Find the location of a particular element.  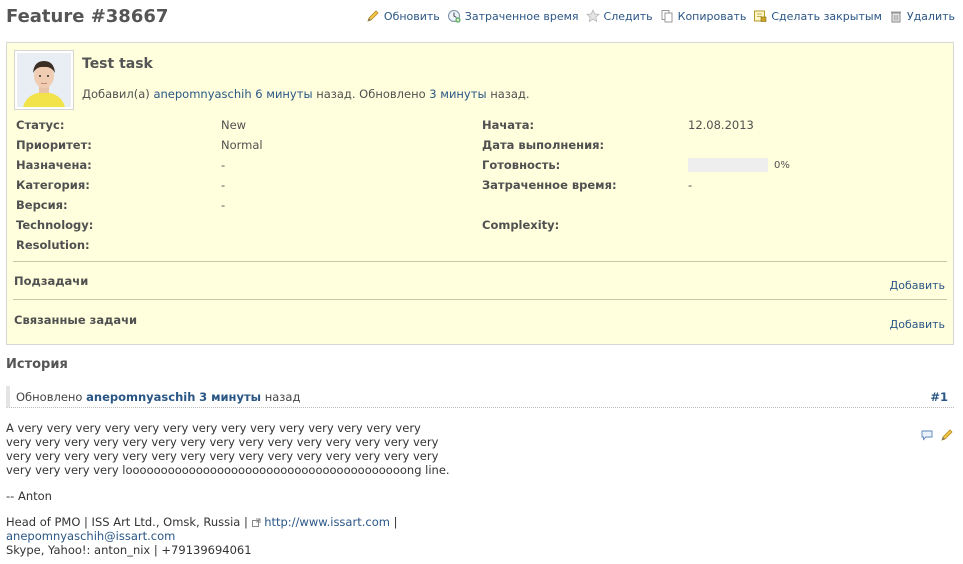

done-ratio: 0% is located at coordinates (817, 165).